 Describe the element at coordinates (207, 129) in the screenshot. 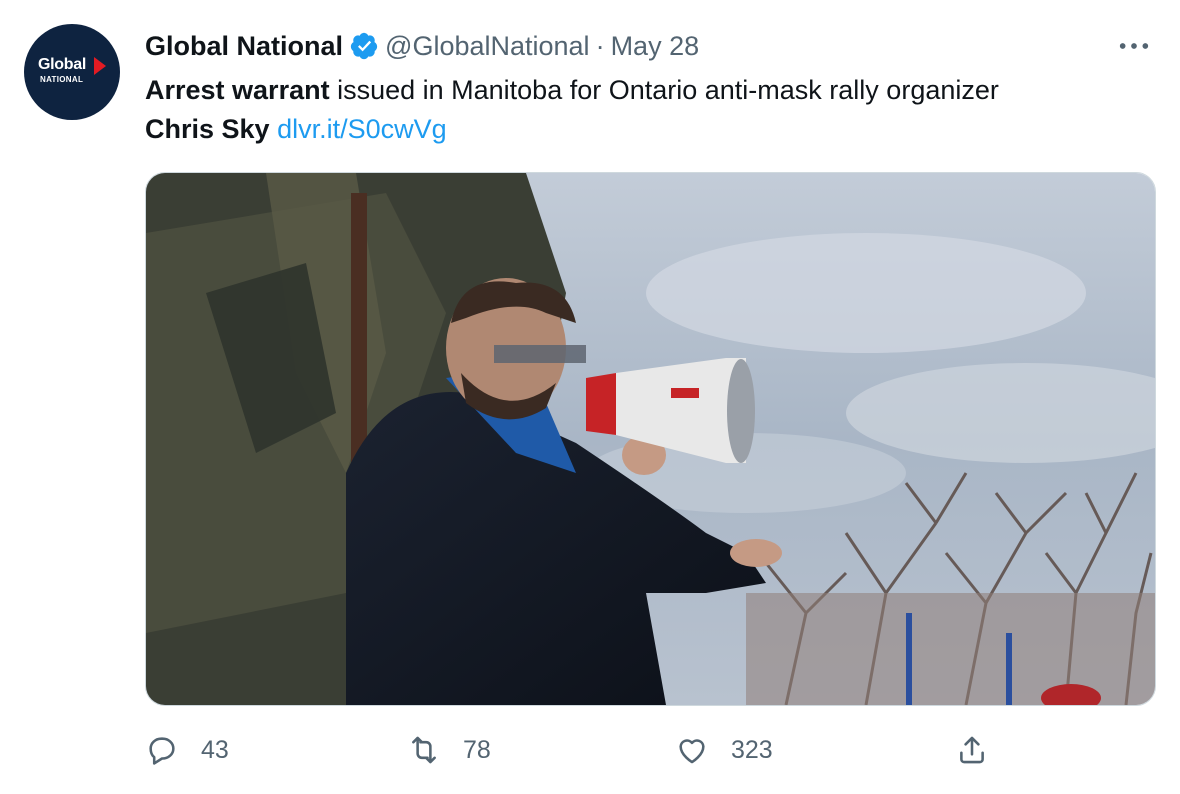

I see `text-bold-name: Chris Sky` at that location.